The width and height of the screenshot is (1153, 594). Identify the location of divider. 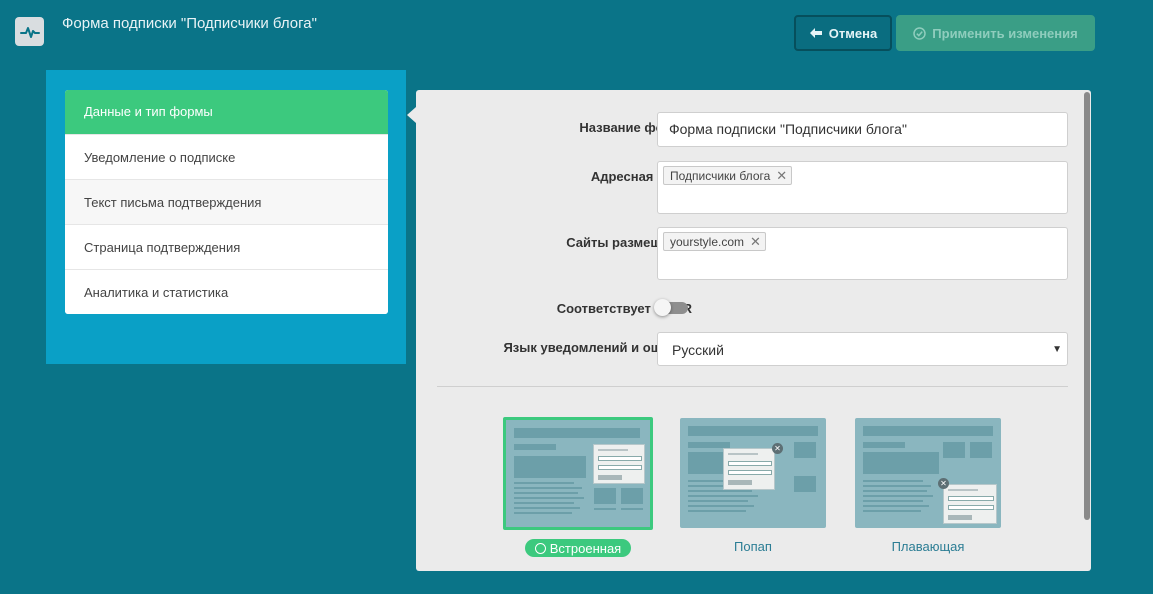
(752, 386).